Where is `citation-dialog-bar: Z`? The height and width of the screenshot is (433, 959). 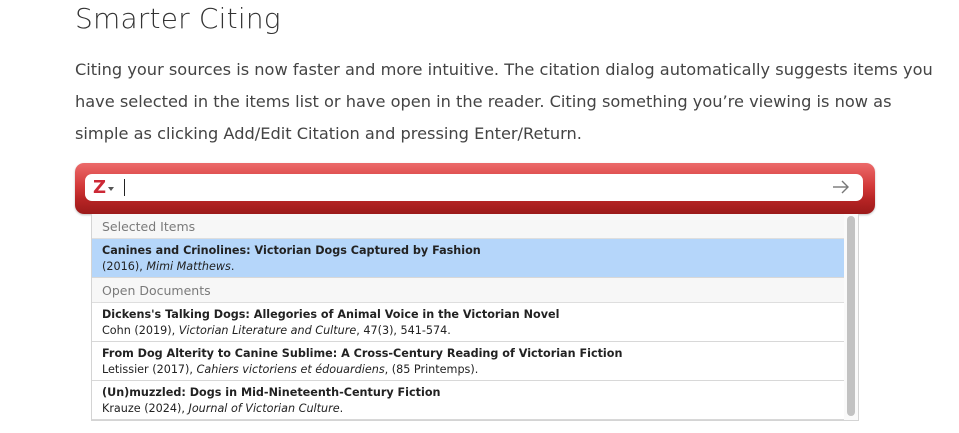 citation-dialog-bar: Z is located at coordinates (475, 188).